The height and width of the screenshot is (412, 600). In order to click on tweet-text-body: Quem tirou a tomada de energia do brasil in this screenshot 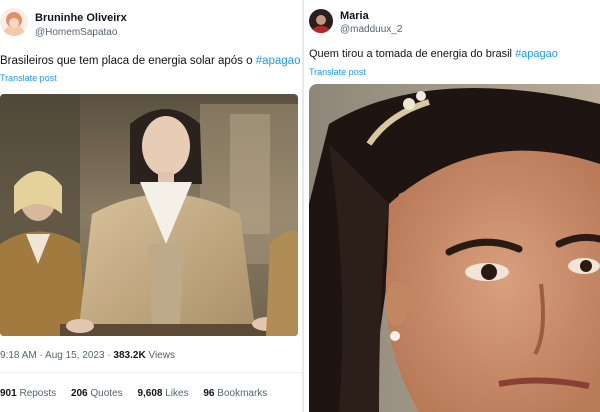, I will do `click(412, 54)`.